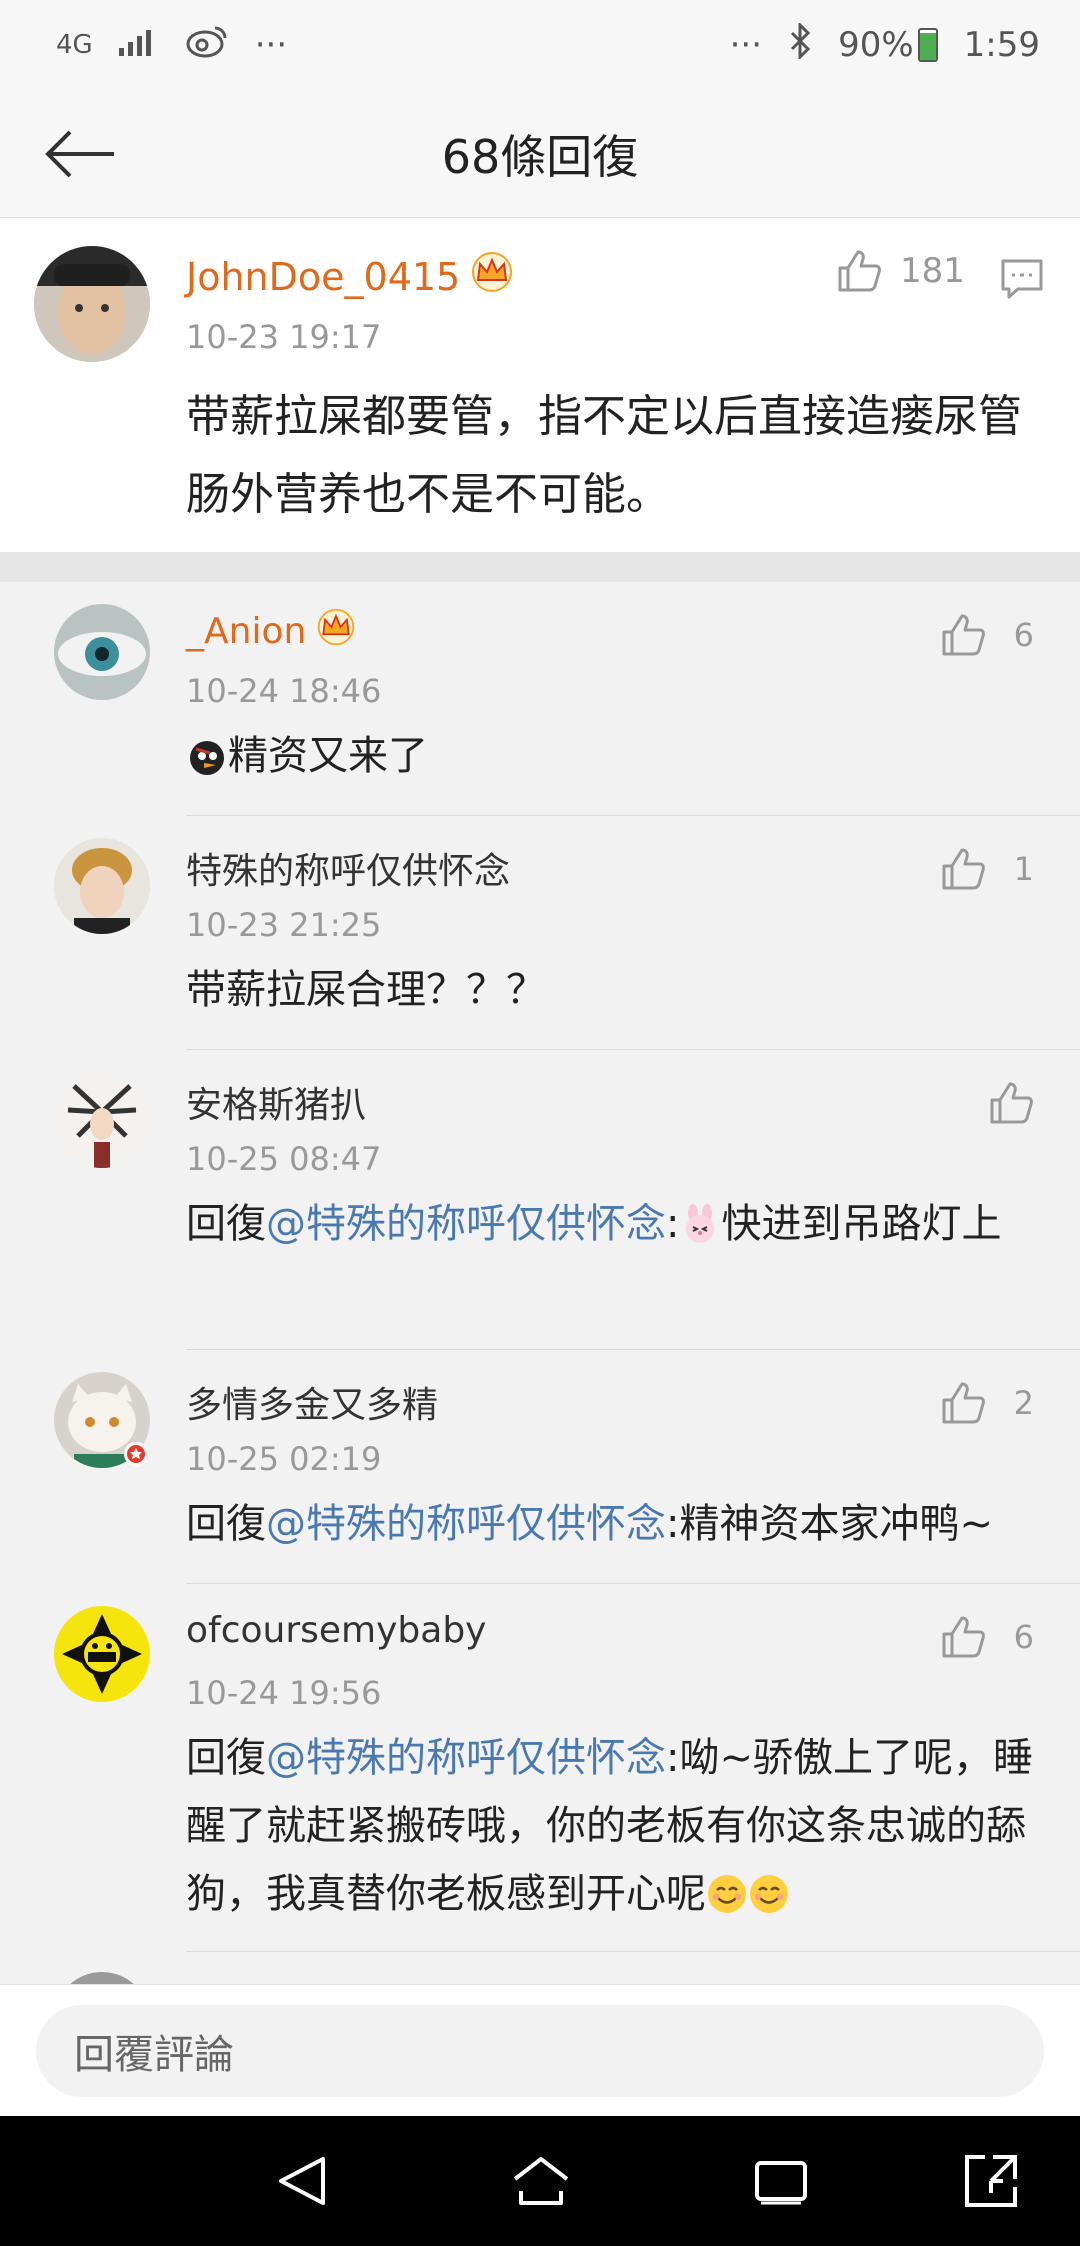 The width and height of the screenshot is (1080, 2246). What do you see at coordinates (861, 1224) in the screenshot?
I see `reply-body: 快进到吊路灯上` at bounding box center [861, 1224].